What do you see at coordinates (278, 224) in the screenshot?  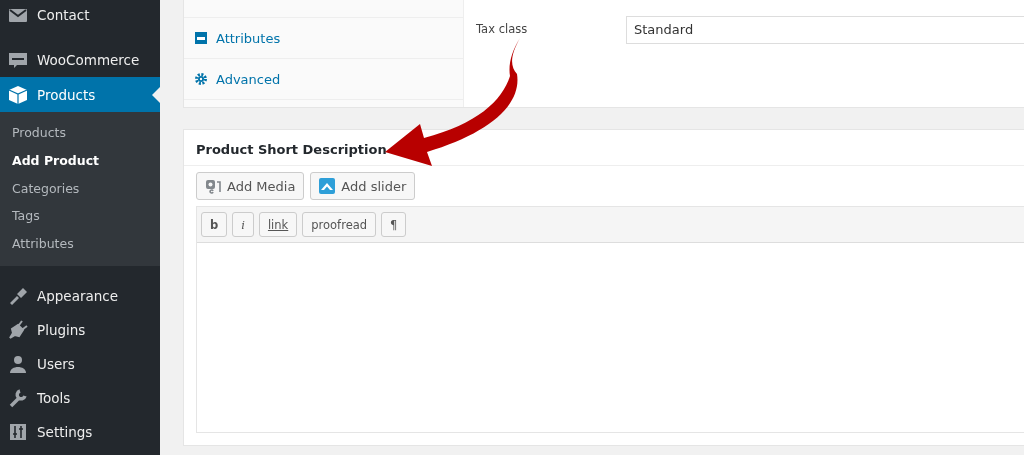 I see `quicktag-button: link` at bounding box center [278, 224].